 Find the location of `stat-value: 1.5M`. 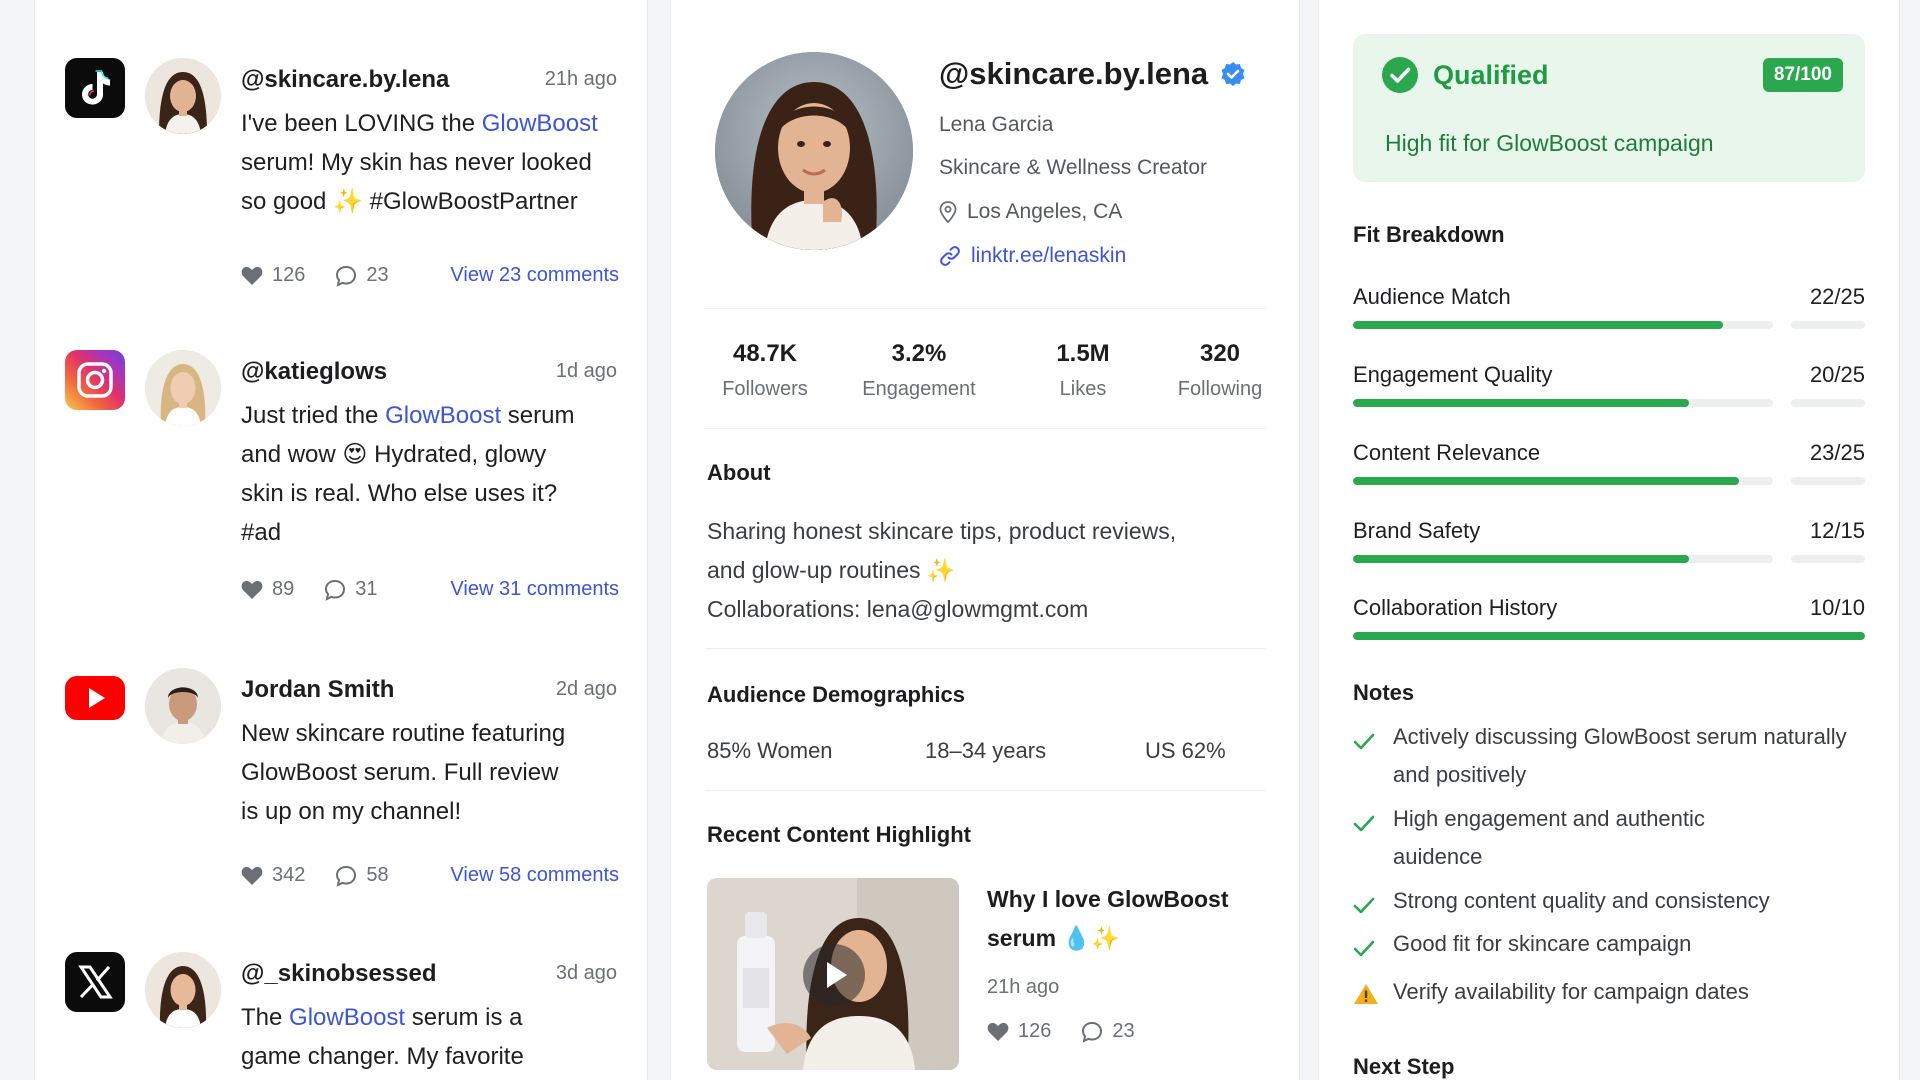

stat-value: 1.5M is located at coordinates (1083, 353).